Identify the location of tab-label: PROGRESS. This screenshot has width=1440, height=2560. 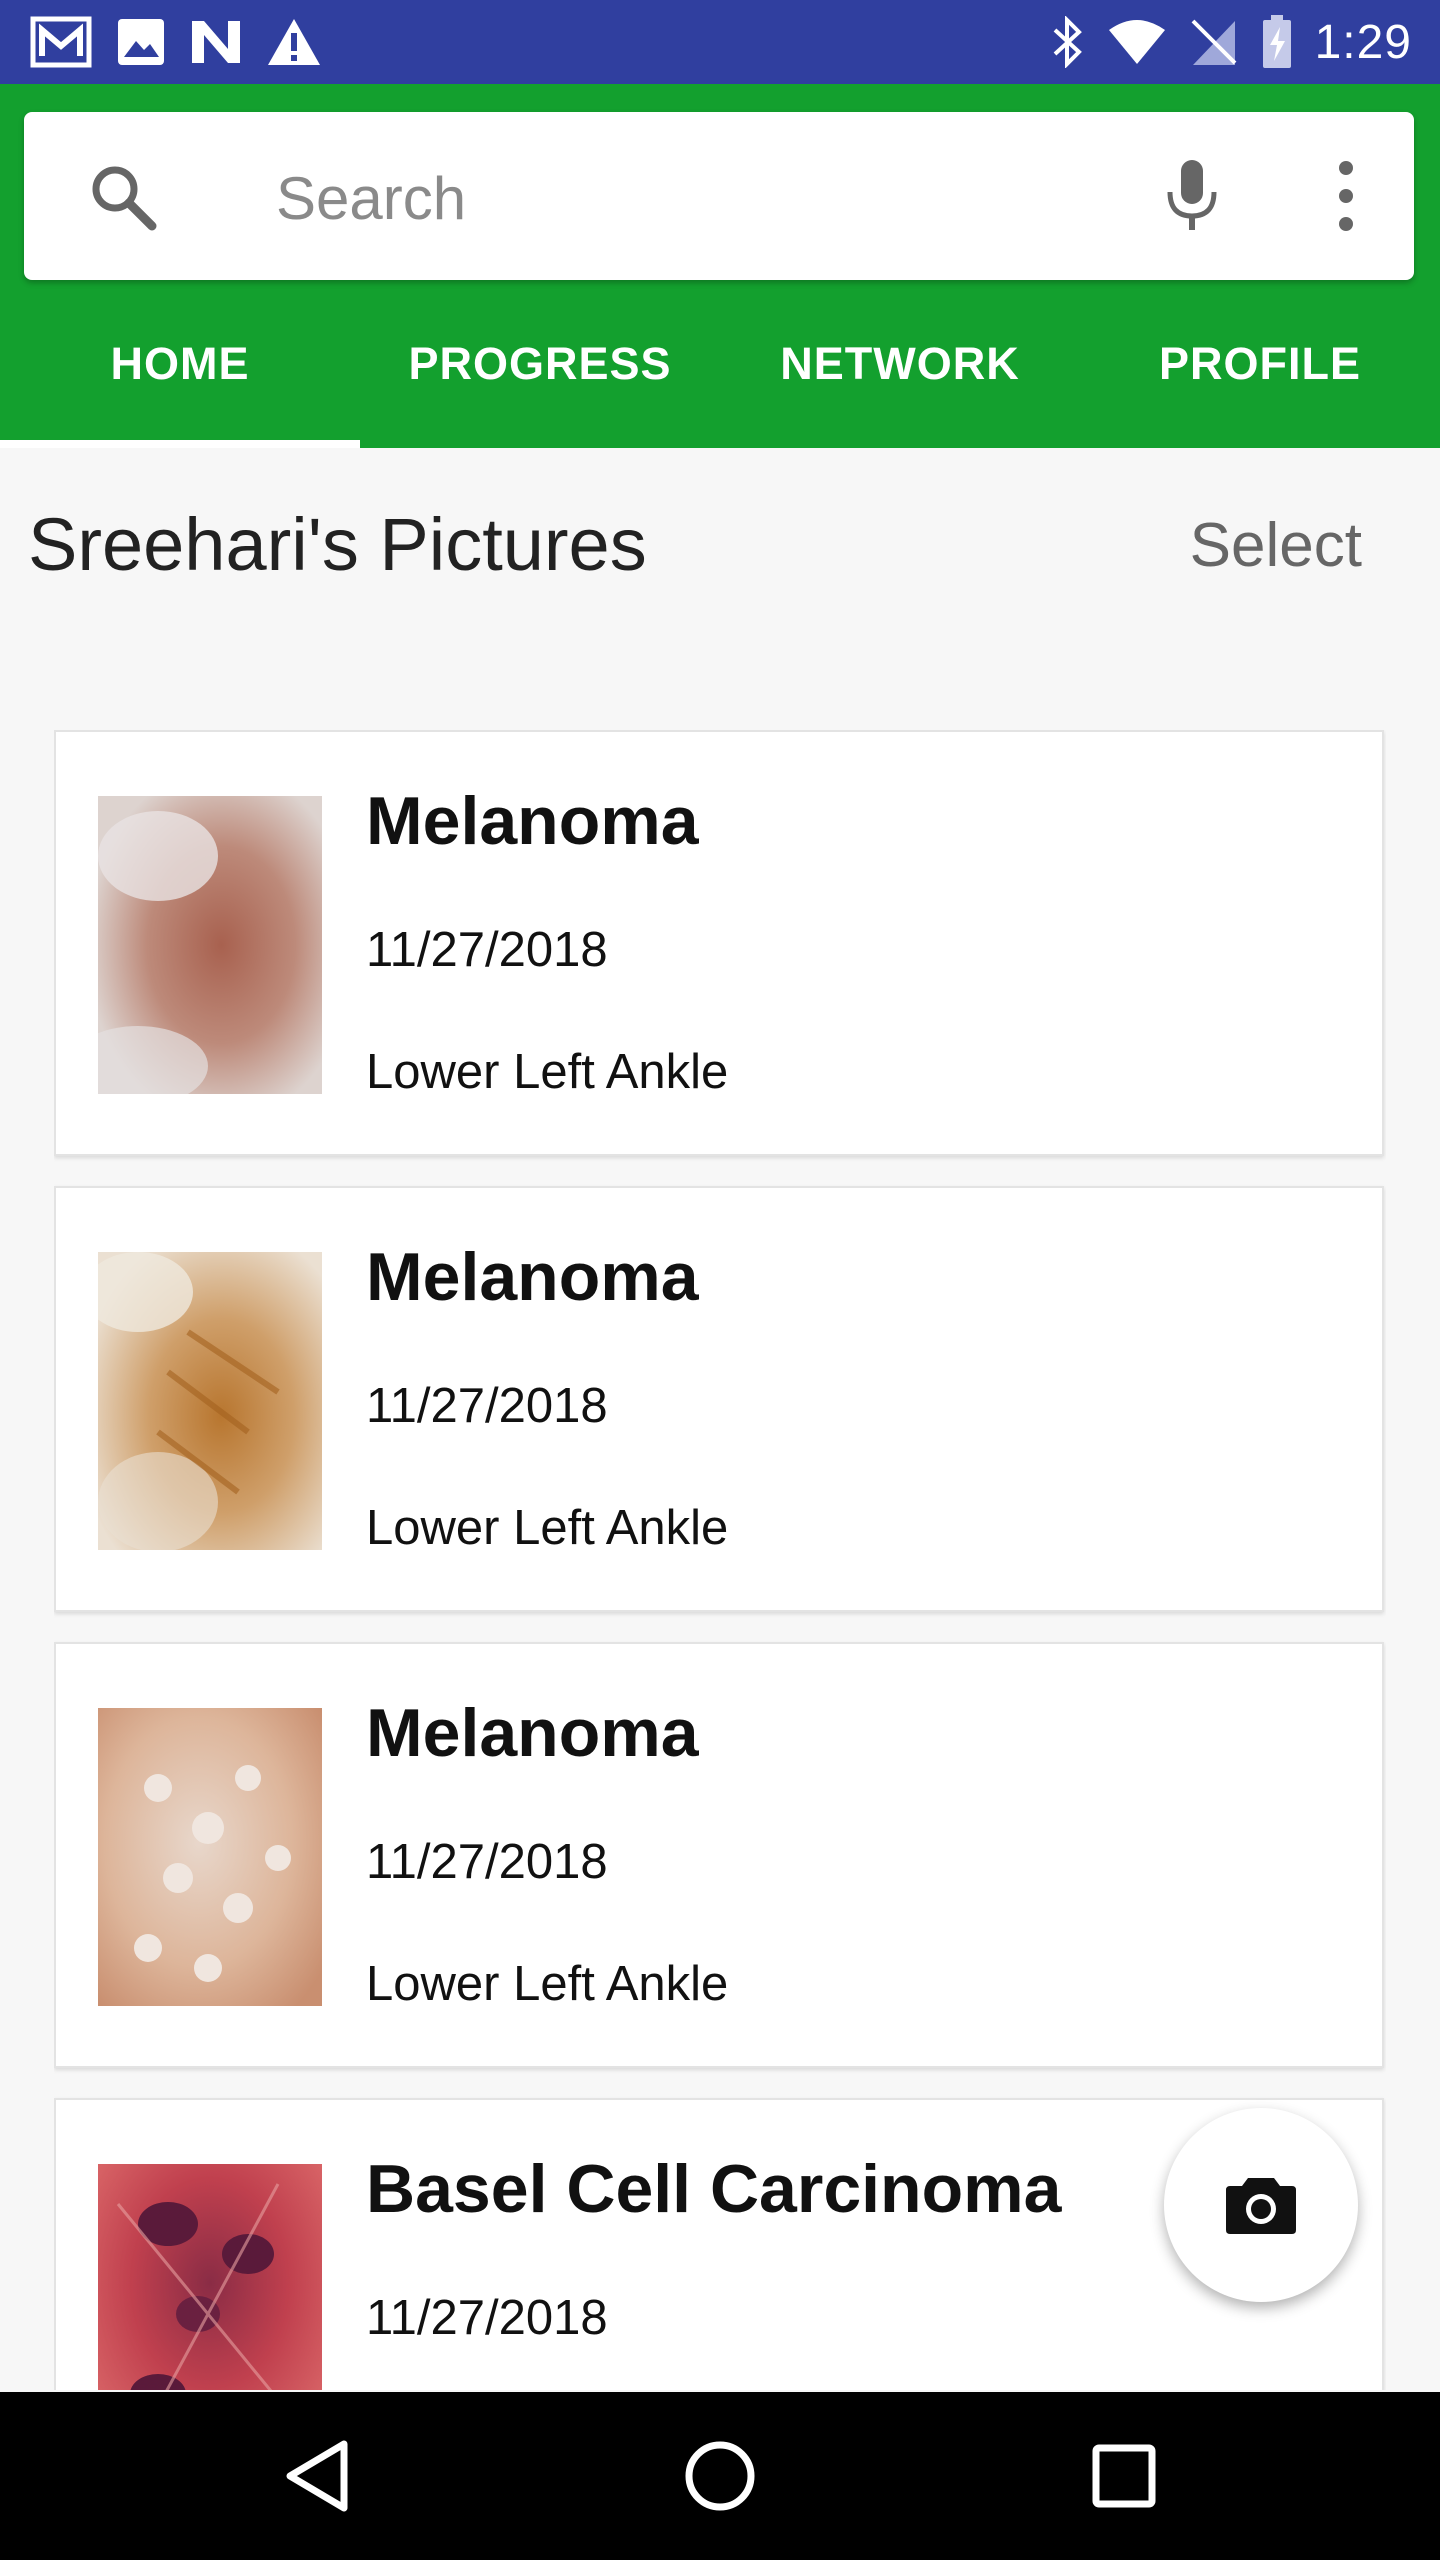
(540, 363).